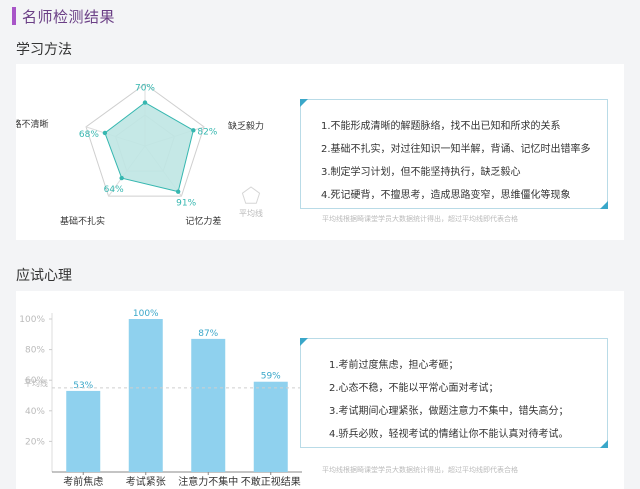 This screenshot has width=640, height=489. What do you see at coordinates (208, 334) in the screenshot?
I see `bar-value-label: 87%` at bounding box center [208, 334].